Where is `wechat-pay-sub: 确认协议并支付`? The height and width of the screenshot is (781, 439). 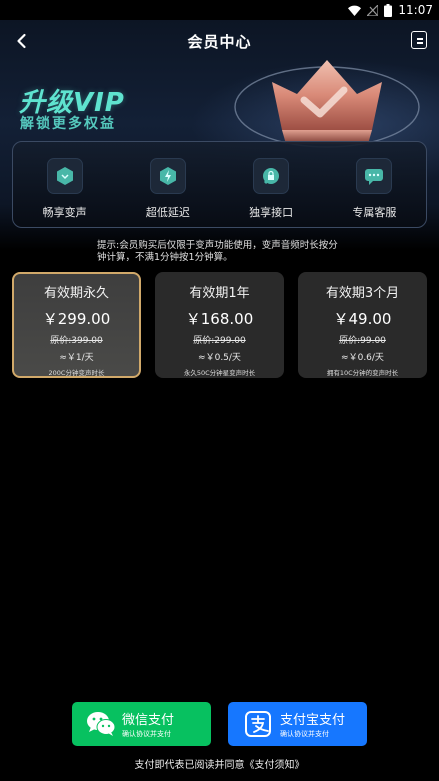
wechat-pay-sub: 确认协议并支付 is located at coordinates (146, 734).